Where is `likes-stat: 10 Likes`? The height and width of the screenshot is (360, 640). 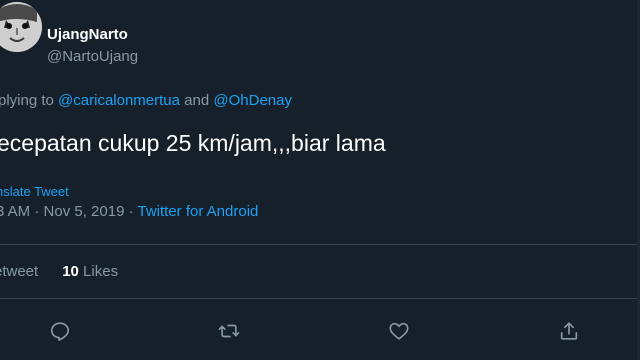 likes-stat: 10 Likes is located at coordinates (90, 271).